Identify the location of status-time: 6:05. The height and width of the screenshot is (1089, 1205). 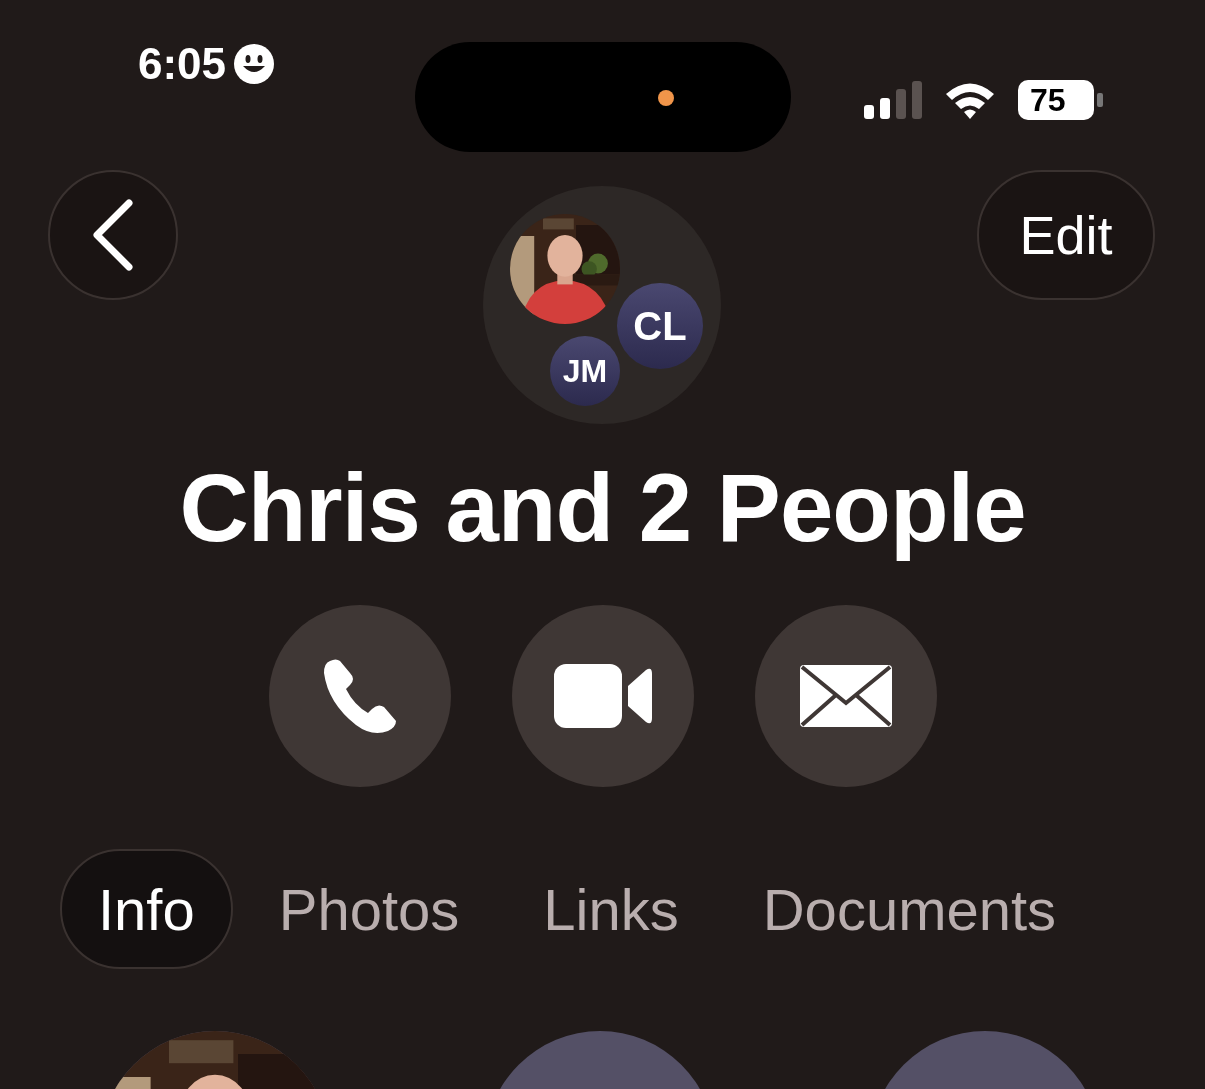
(182, 64).